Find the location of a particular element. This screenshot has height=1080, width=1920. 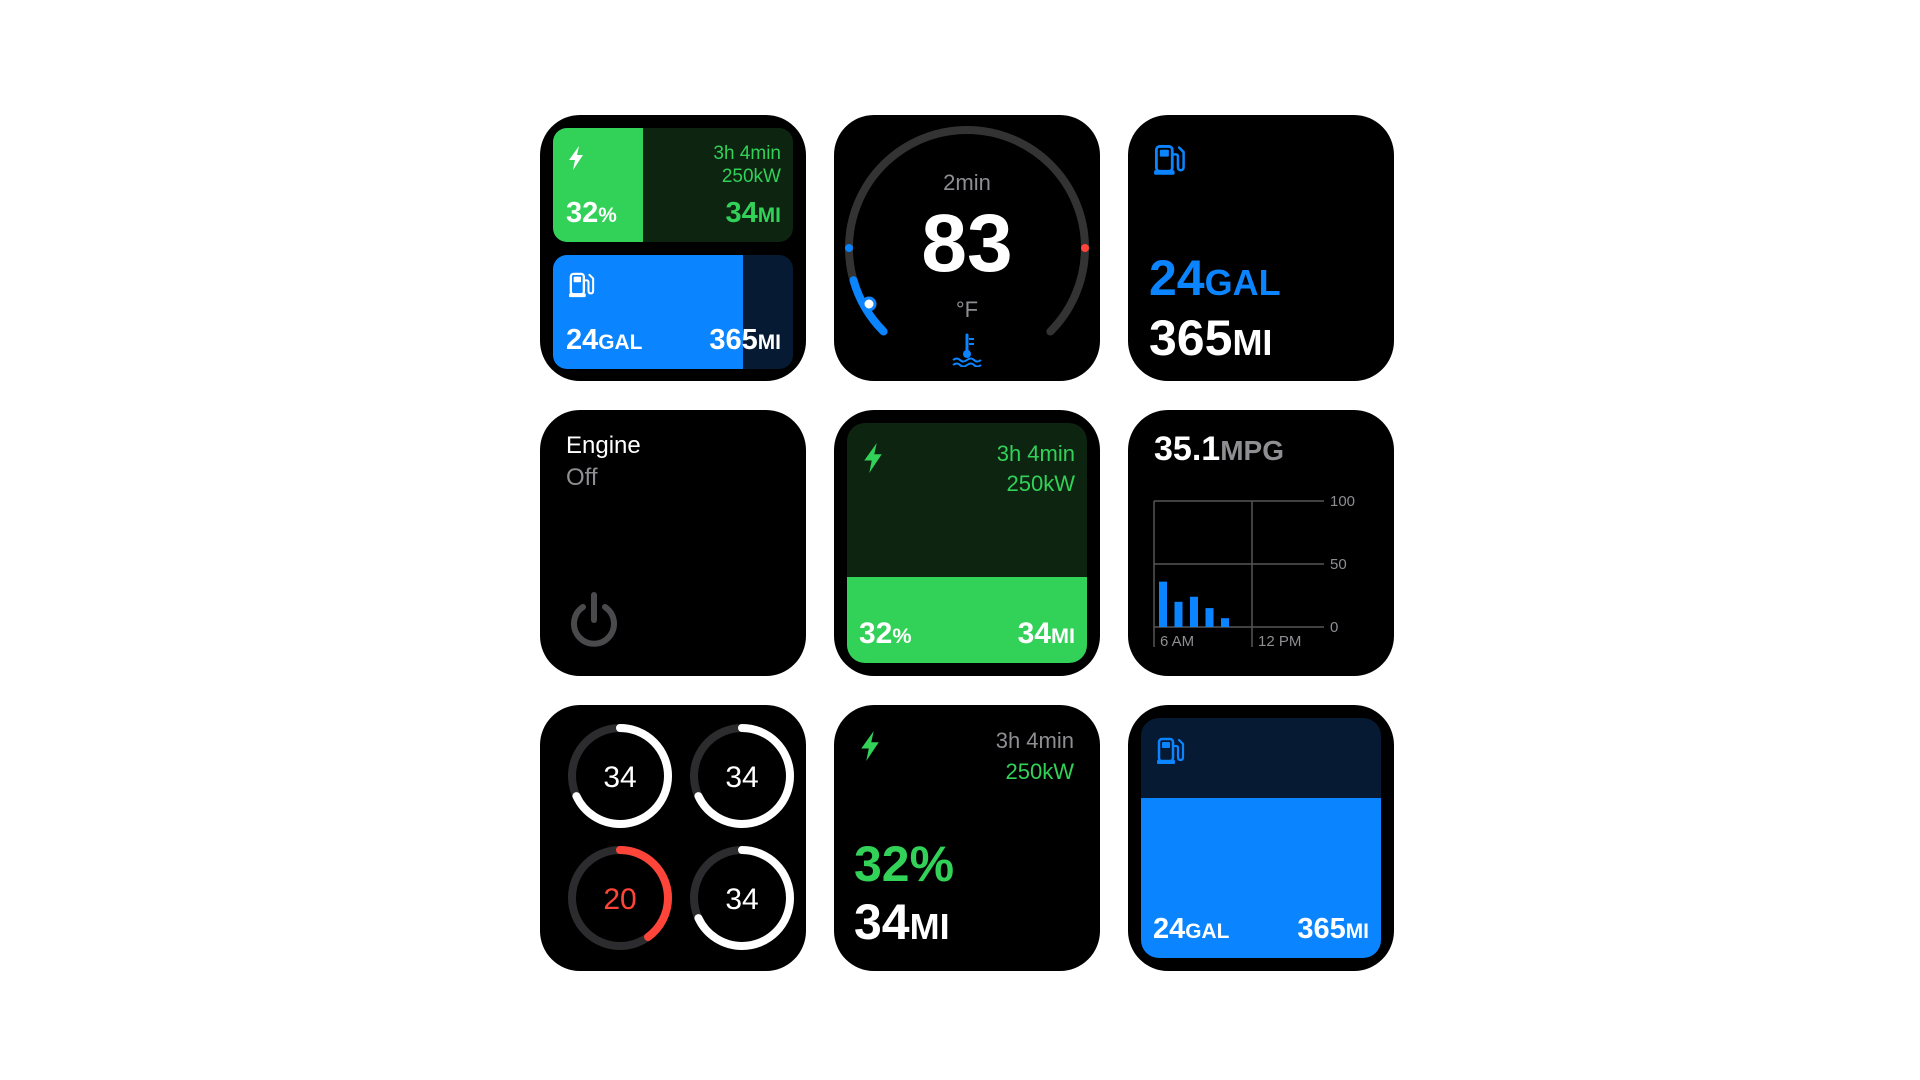

tire-gauges is located at coordinates (681, 837).